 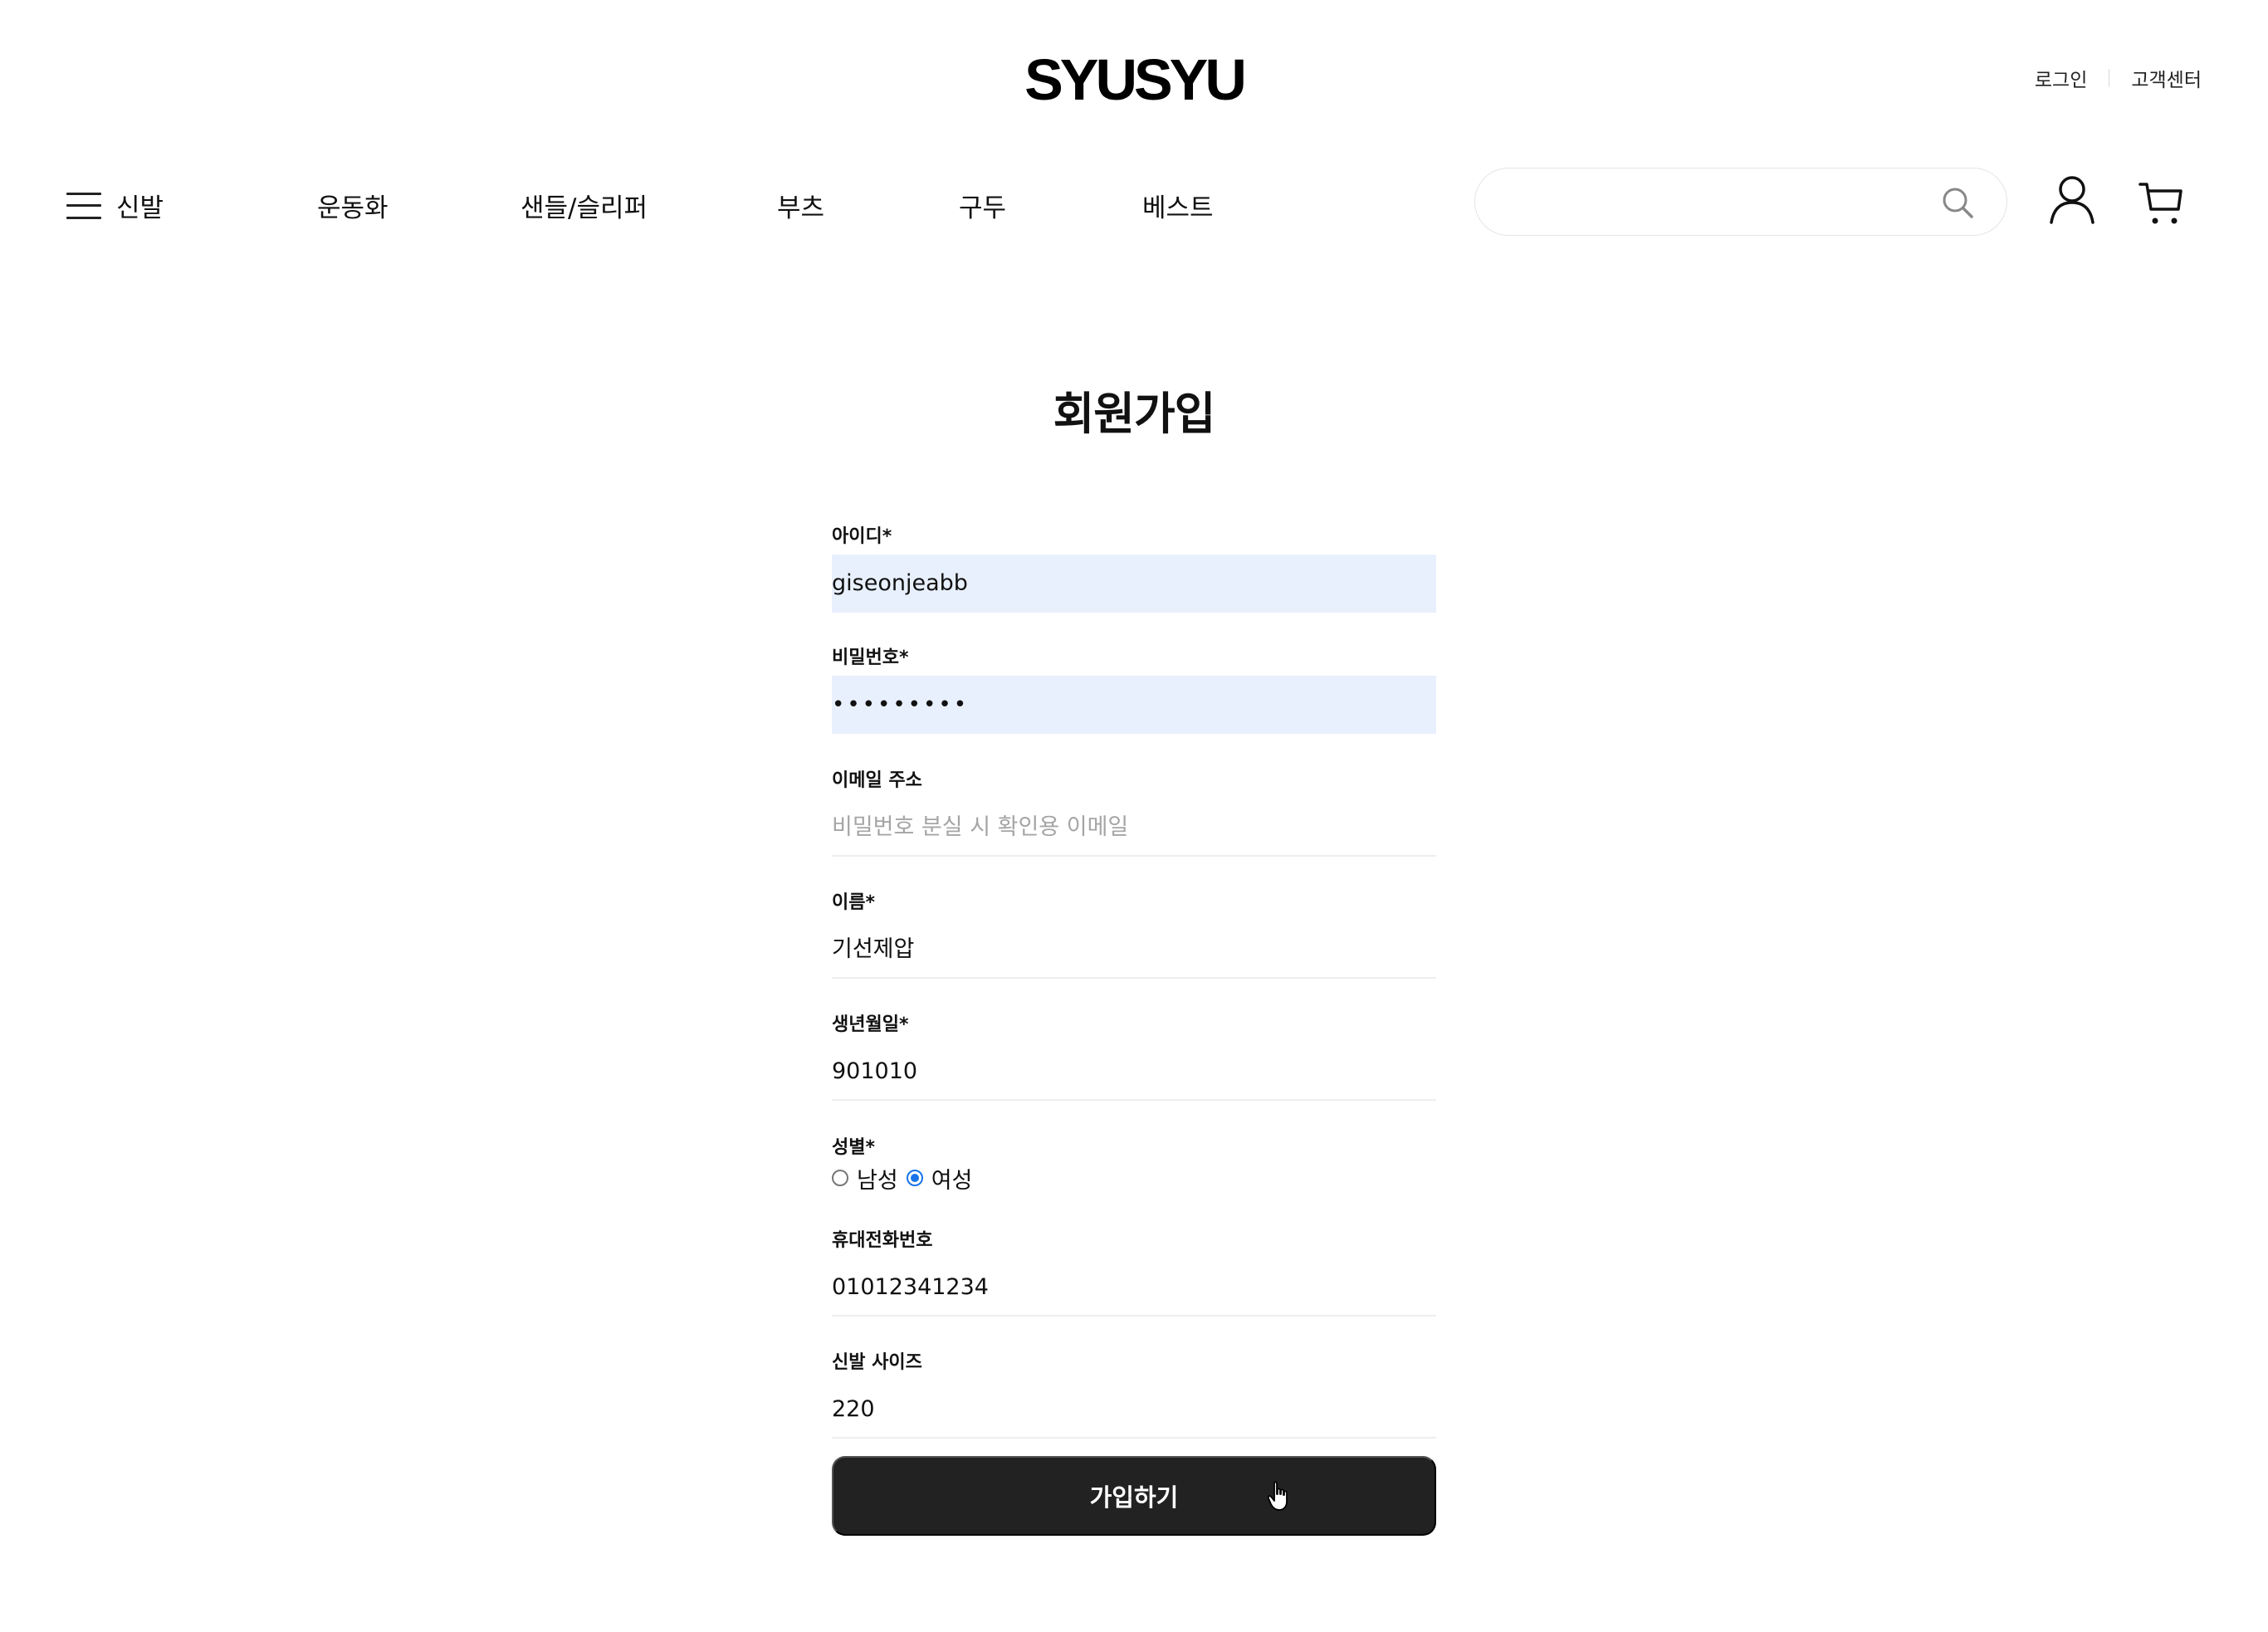 What do you see at coordinates (83, 205) in the screenshot?
I see `hamburger-icon` at bounding box center [83, 205].